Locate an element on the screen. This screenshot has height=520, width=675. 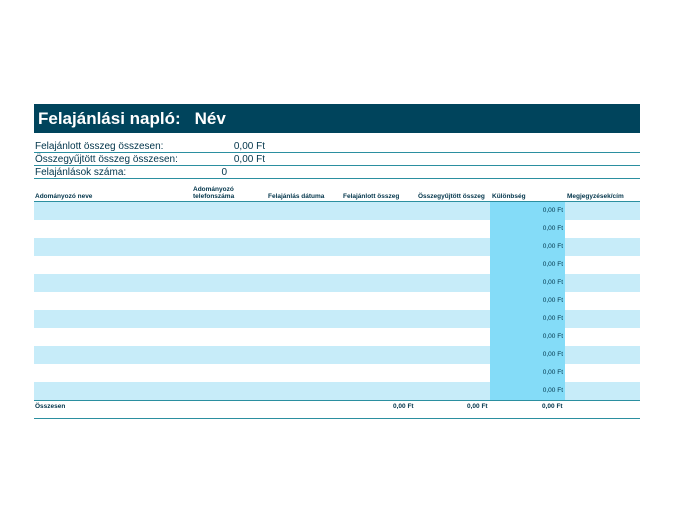
header-donor-name: Adományozó neve is located at coordinates (63, 196).